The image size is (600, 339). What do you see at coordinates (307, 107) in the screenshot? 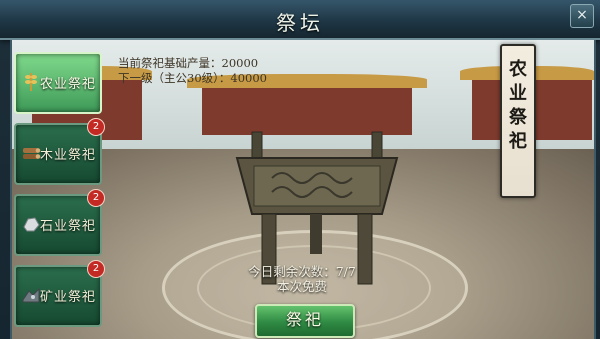
I see `palace-center` at bounding box center [307, 107].